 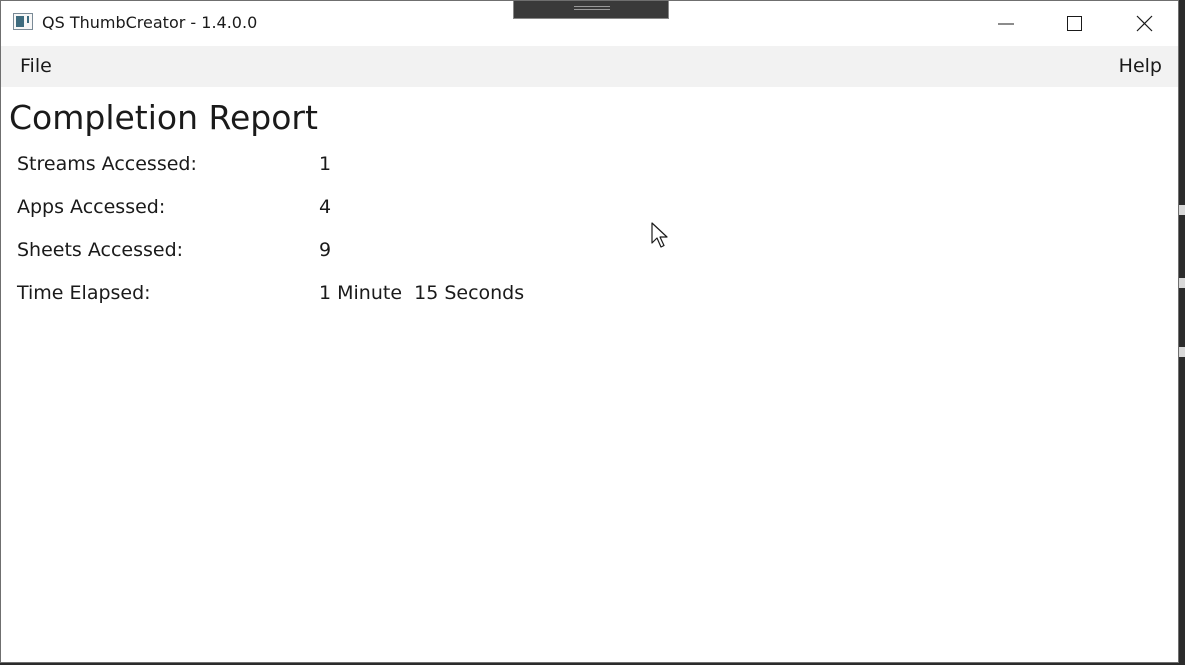 I want to click on minimize-button, so click(x=1006, y=23).